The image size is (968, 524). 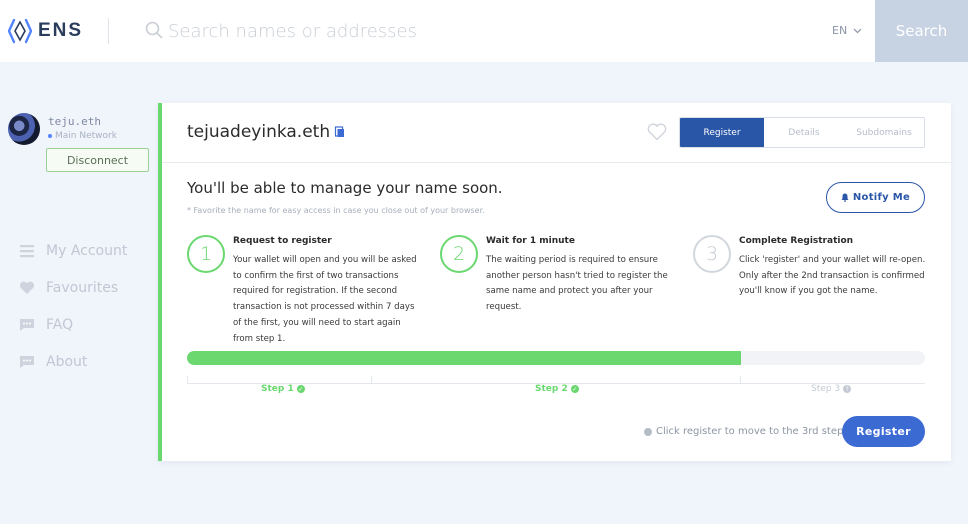 I want to click on search-button: Search, so click(x=921, y=31).